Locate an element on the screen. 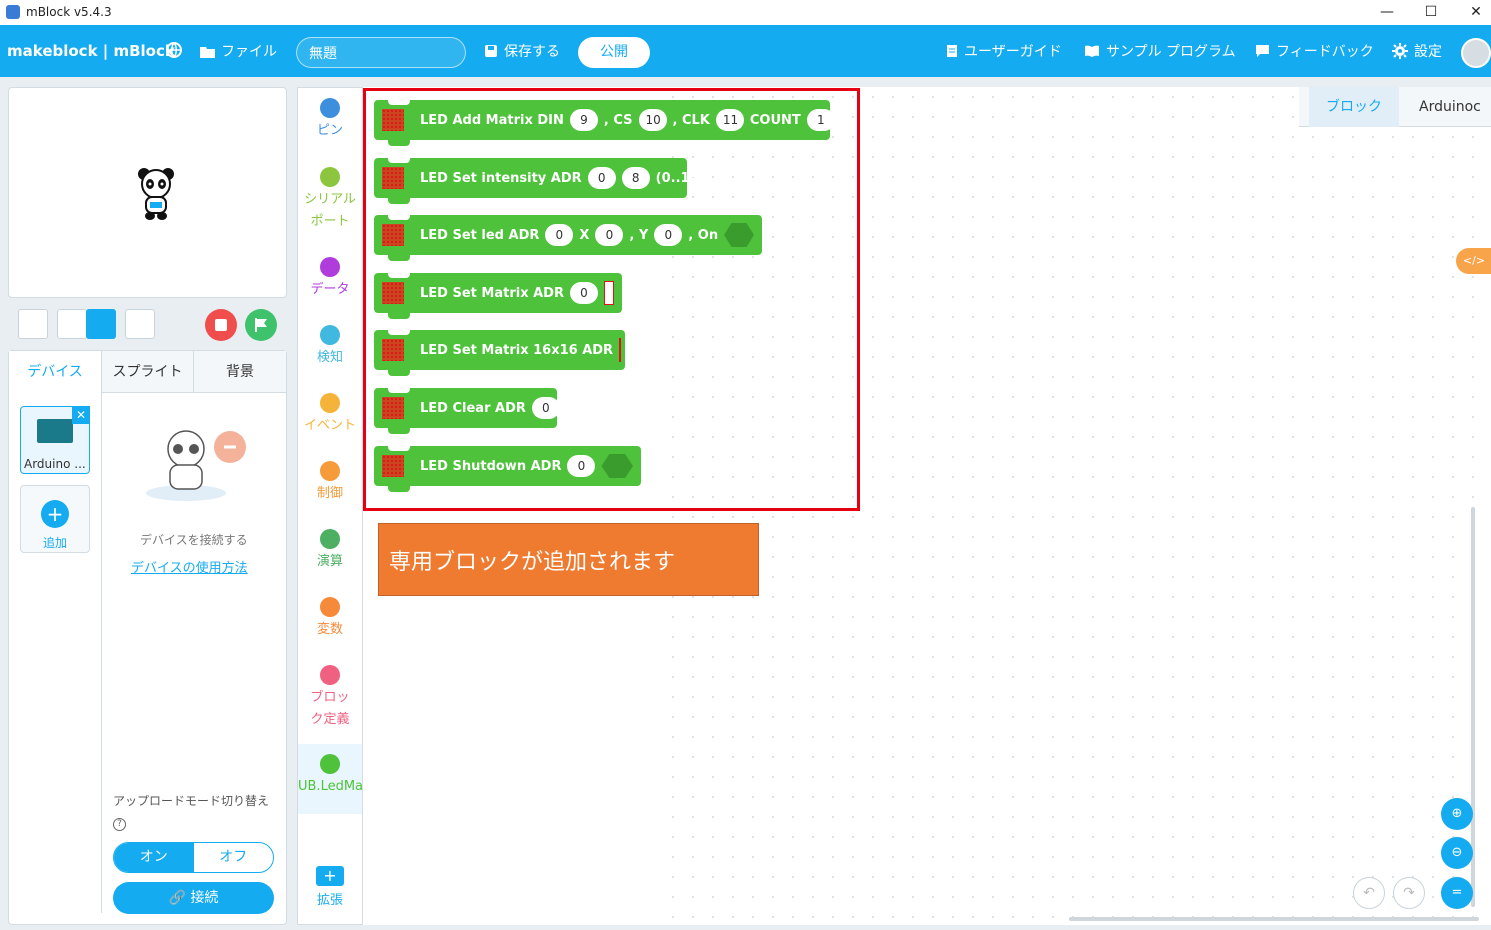  save-icon is located at coordinates (491, 51).